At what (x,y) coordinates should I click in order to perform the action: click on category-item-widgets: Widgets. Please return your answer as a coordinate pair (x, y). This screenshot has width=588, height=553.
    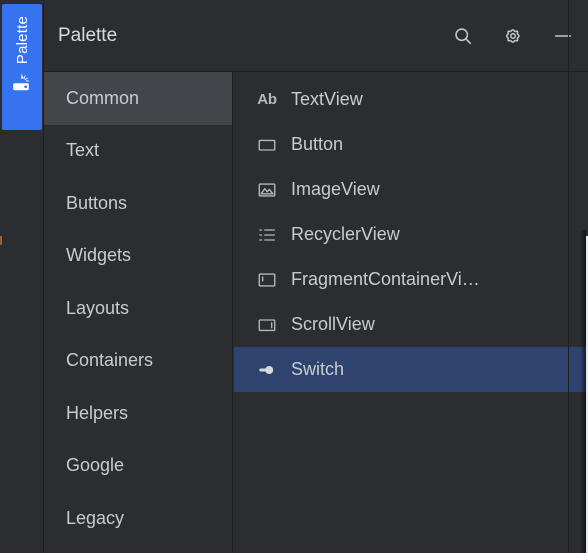
    Looking at the image, I should click on (138, 256).